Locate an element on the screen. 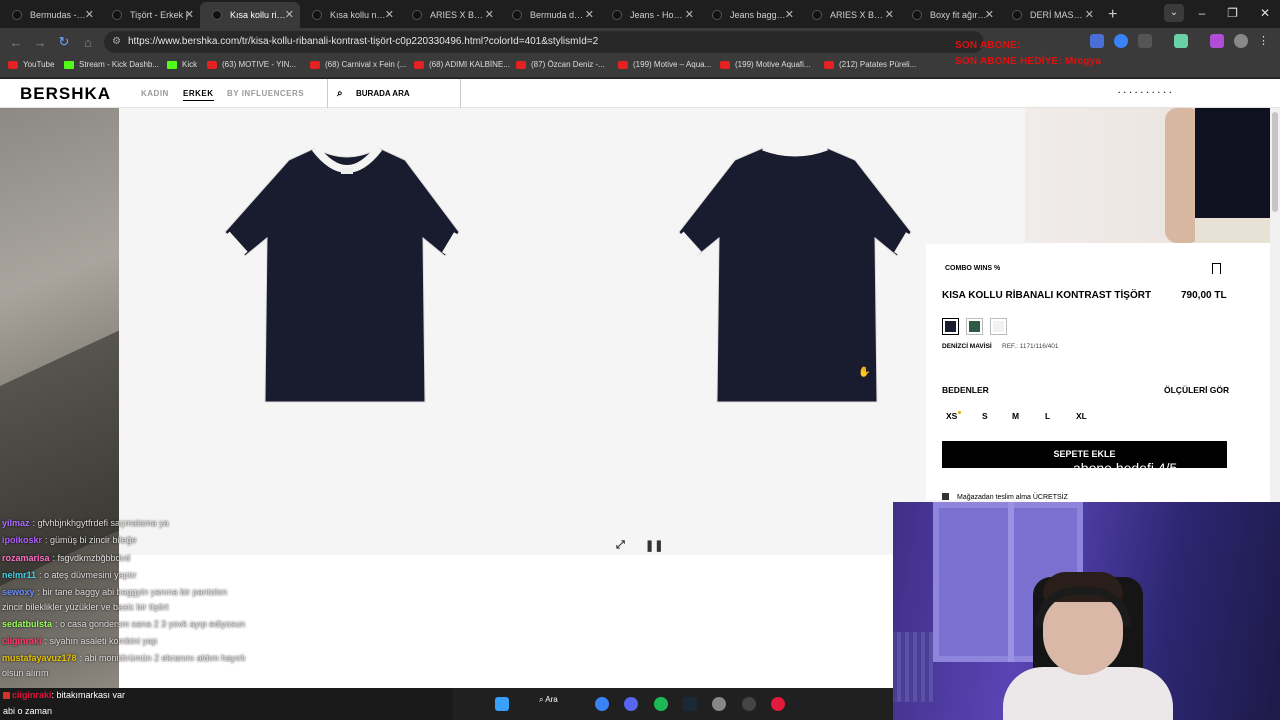  home-icon: ⌂ is located at coordinates (88, 42).